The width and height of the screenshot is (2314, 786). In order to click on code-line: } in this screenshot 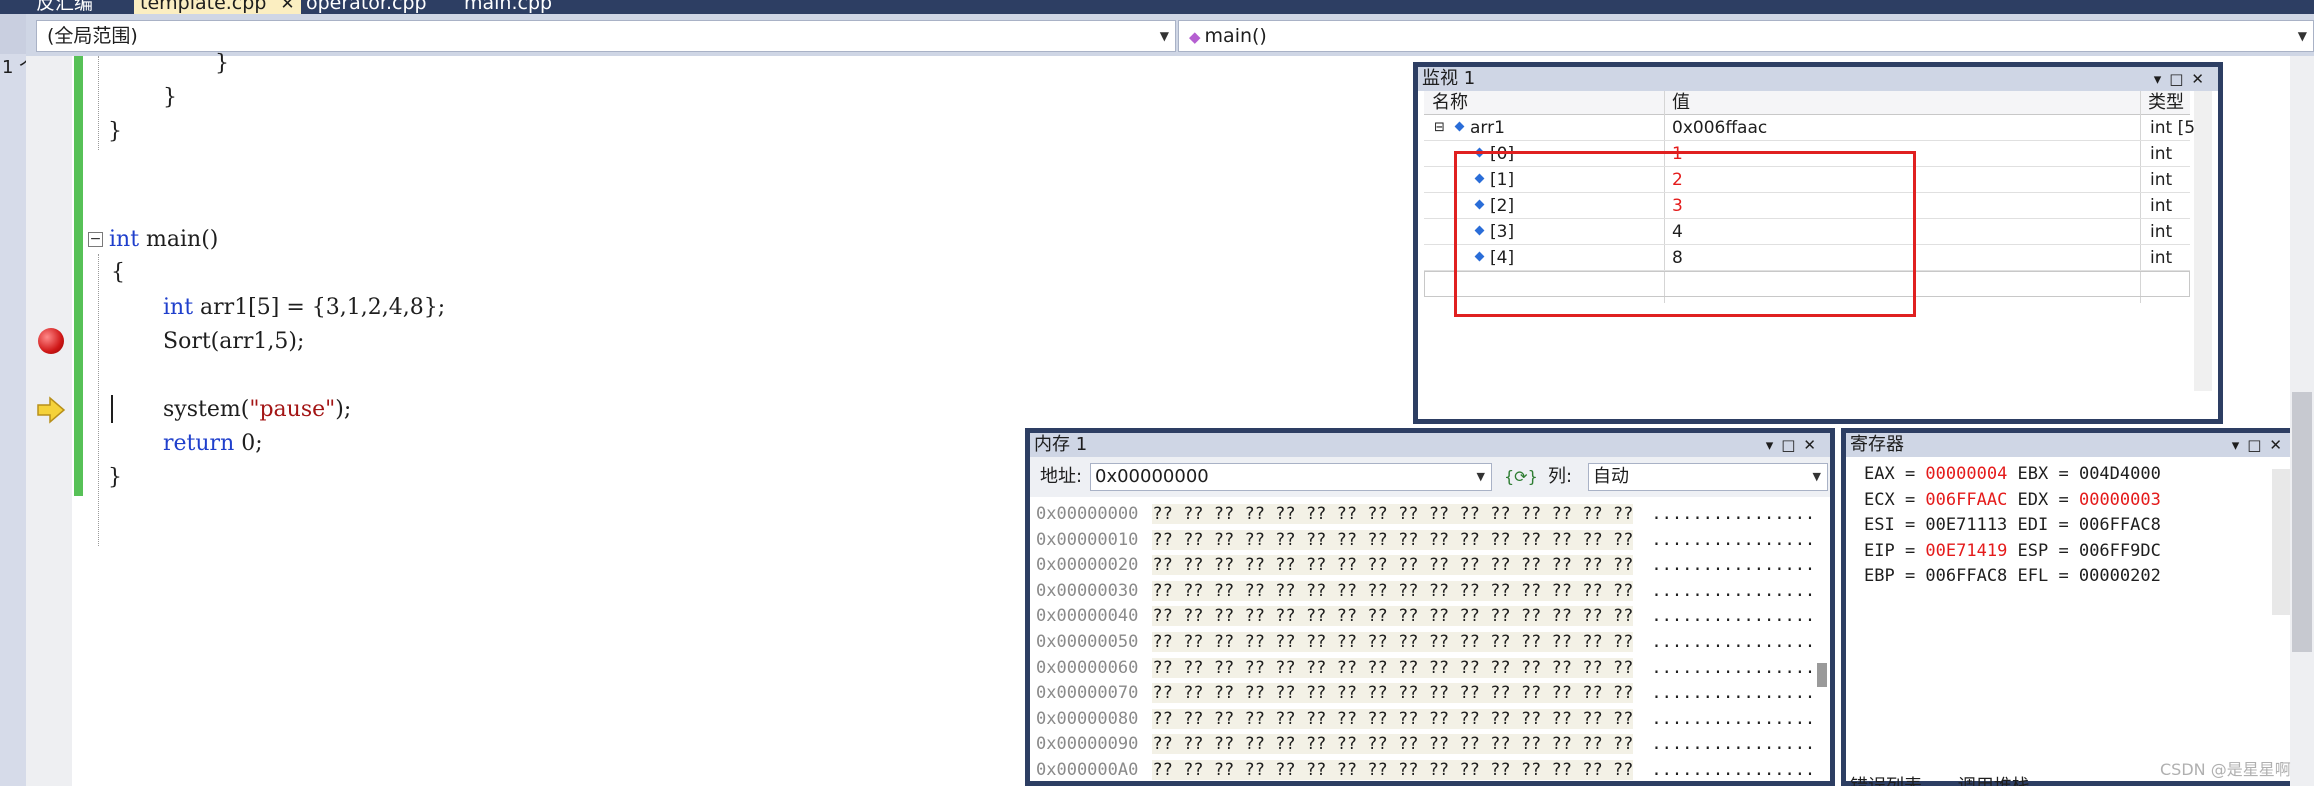, I will do `click(115, 477)`.